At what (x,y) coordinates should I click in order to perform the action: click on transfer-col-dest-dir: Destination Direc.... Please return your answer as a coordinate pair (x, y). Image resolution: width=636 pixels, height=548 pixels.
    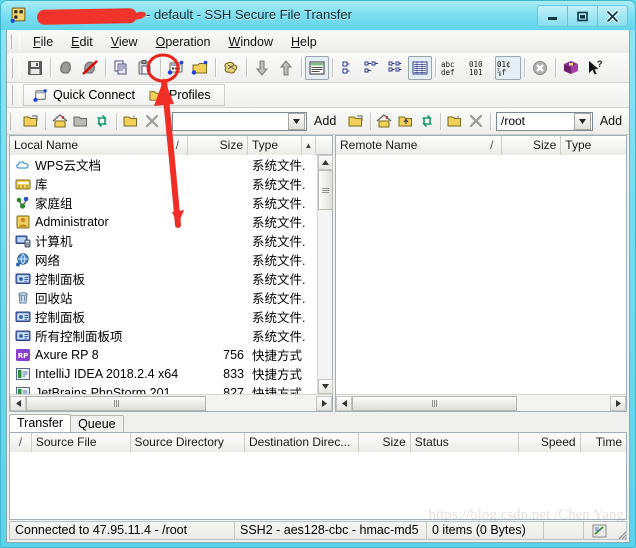
    Looking at the image, I should click on (302, 442).